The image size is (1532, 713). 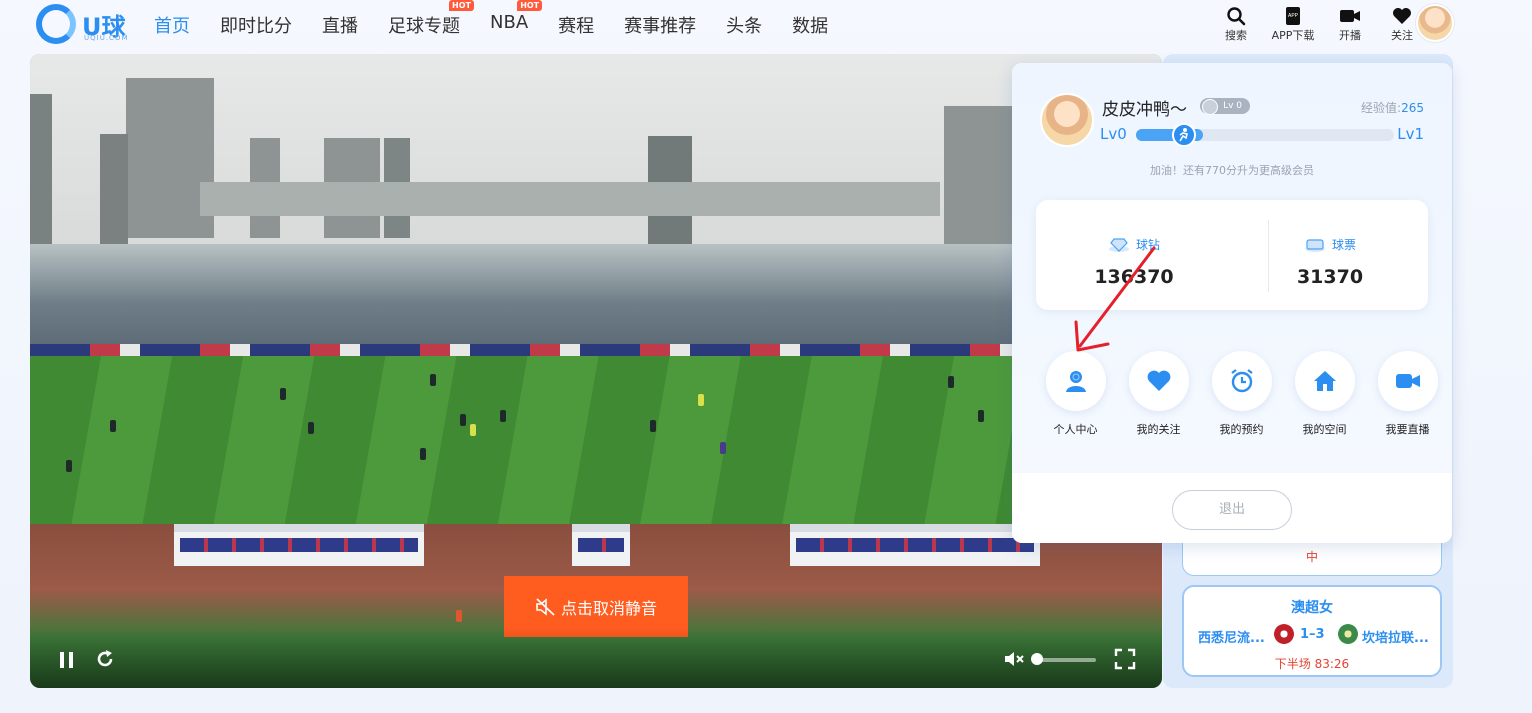 I want to click on nav-item-schedule: 赛程, so click(x=576, y=25).